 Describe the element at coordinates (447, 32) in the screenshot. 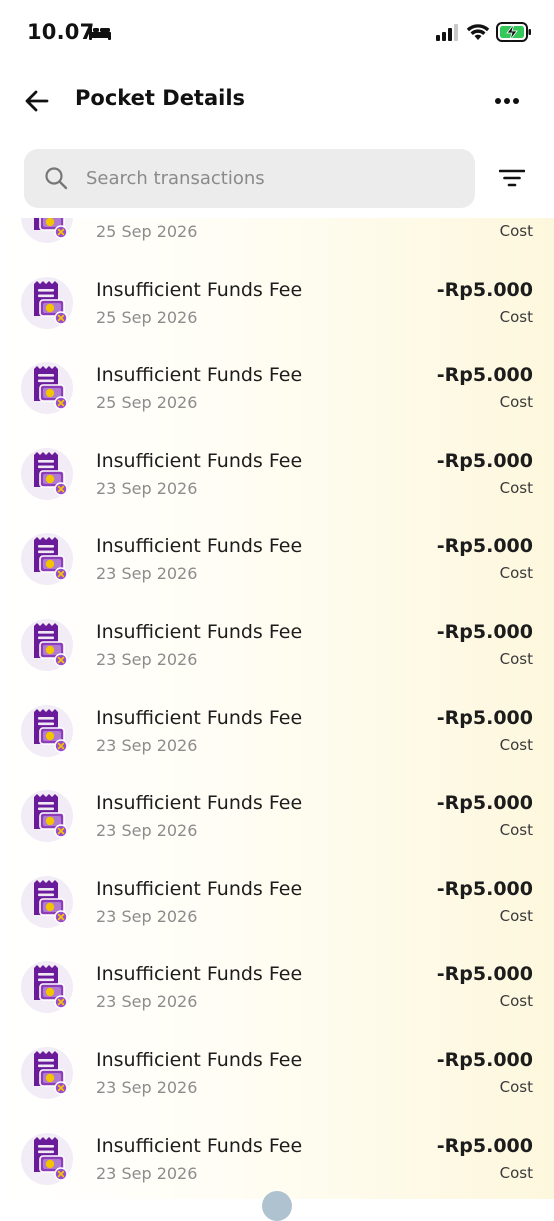

I see `cellular-signal-icon` at that location.